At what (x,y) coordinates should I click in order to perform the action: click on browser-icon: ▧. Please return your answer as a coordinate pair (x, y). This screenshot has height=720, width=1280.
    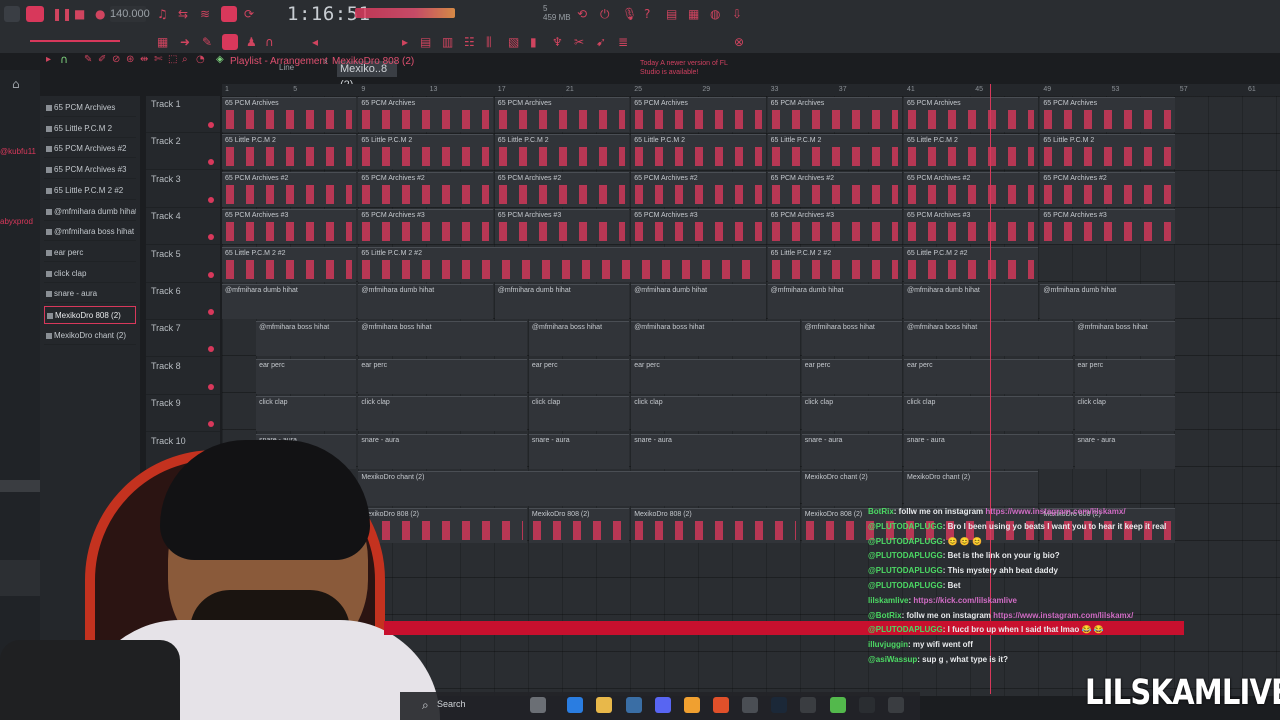
    Looking at the image, I should click on (513, 42).